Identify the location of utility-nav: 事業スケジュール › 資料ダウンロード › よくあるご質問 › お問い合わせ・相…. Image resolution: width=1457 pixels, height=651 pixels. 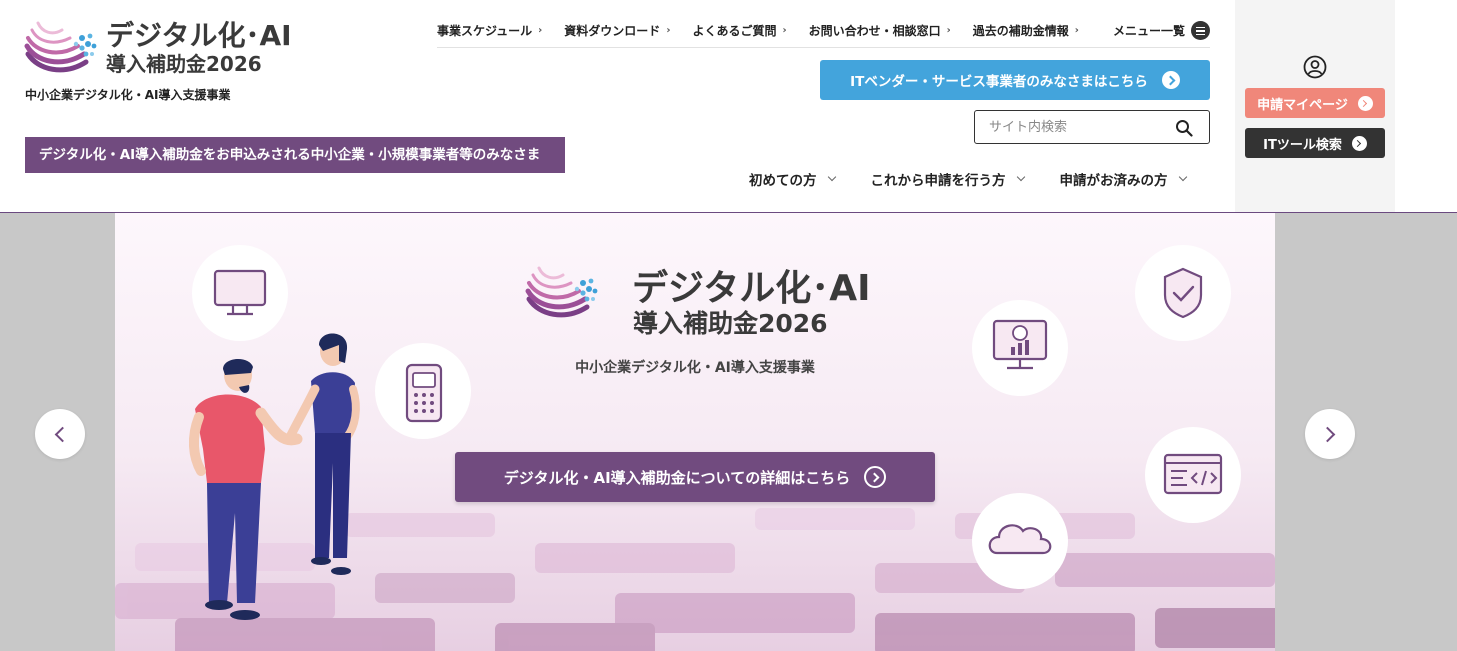
(823, 31).